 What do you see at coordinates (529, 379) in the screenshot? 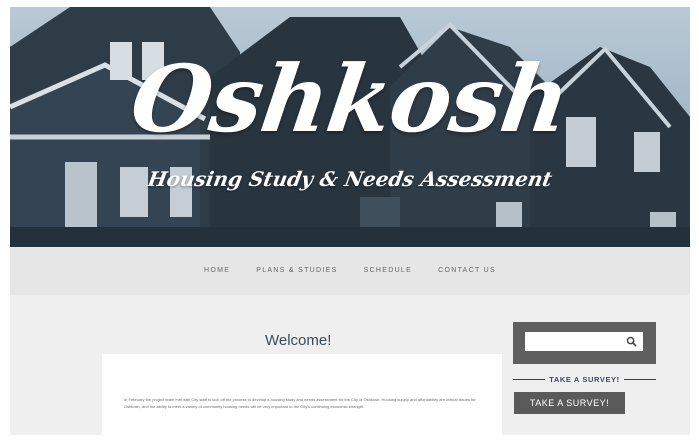
I see `divider-left` at bounding box center [529, 379].